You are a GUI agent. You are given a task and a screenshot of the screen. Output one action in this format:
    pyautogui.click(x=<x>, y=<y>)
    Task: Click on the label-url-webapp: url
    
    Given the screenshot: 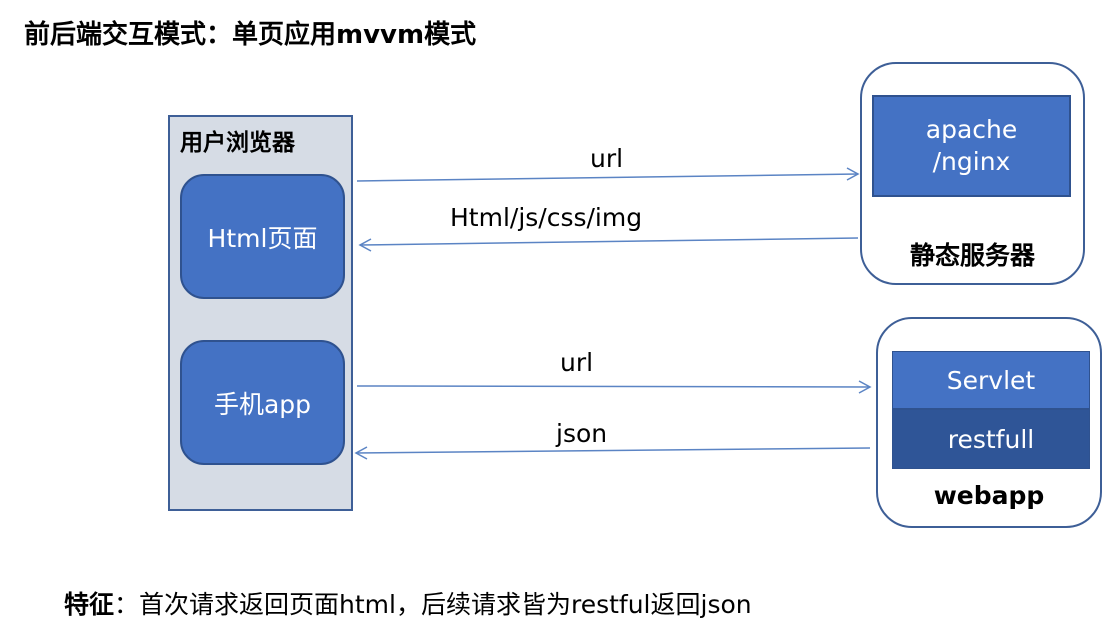 What is the action you would take?
    pyautogui.click(x=577, y=362)
    